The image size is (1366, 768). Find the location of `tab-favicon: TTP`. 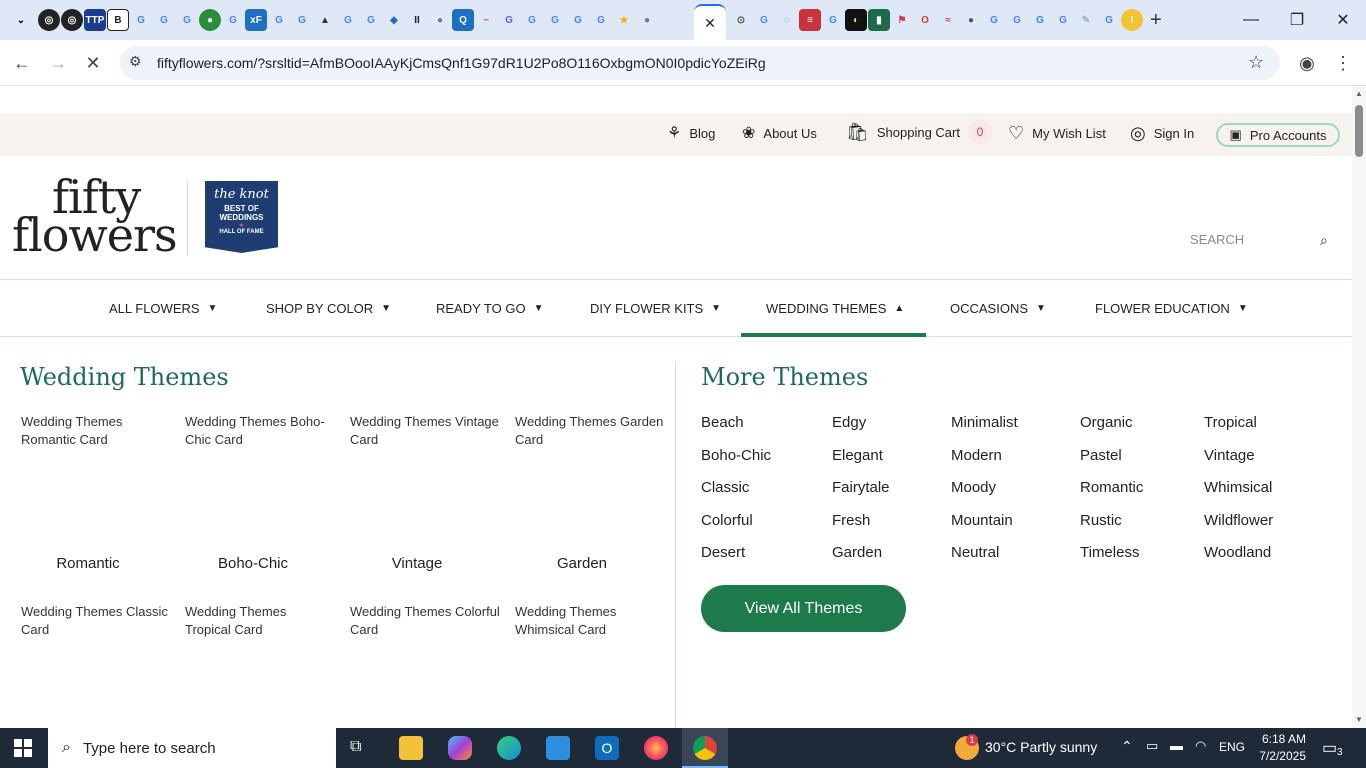

tab-favicon: TTP is located at coordinates (95, 20).